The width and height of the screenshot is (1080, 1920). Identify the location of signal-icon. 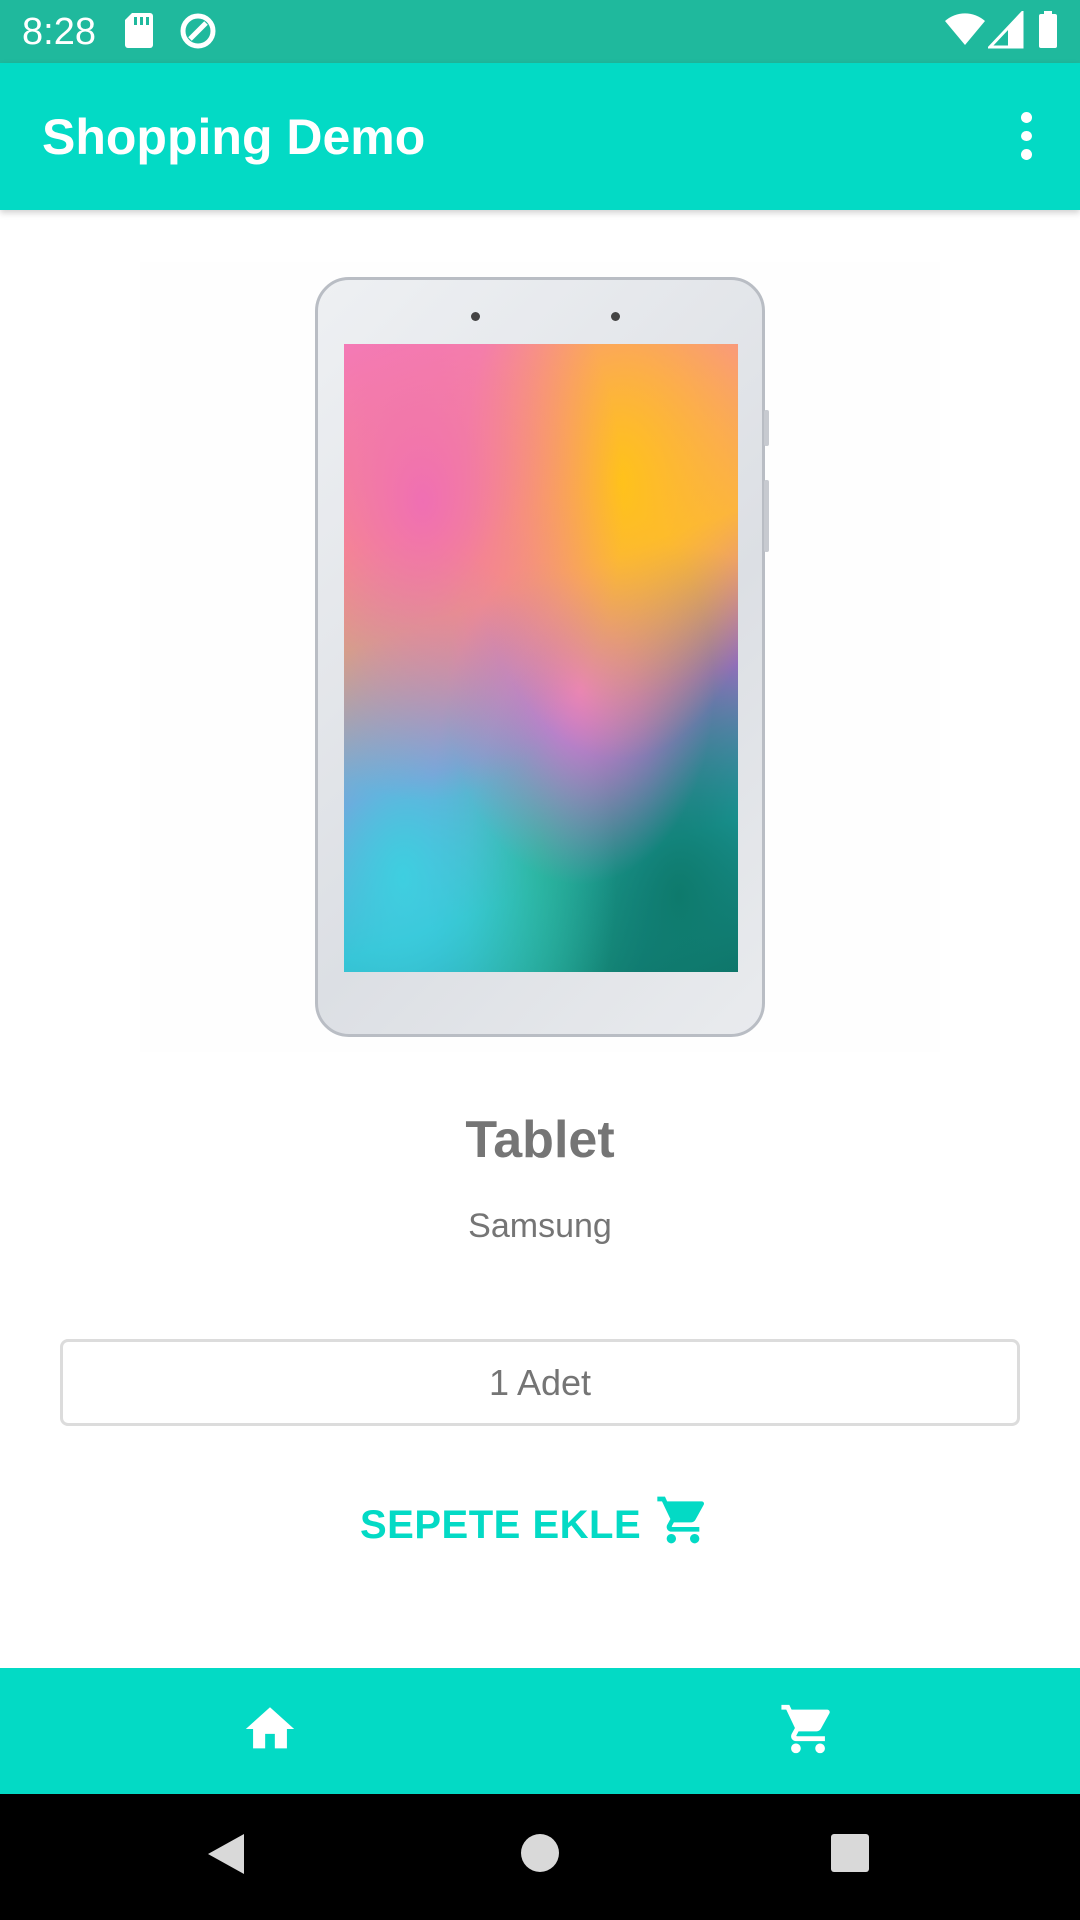
(1005, 31).